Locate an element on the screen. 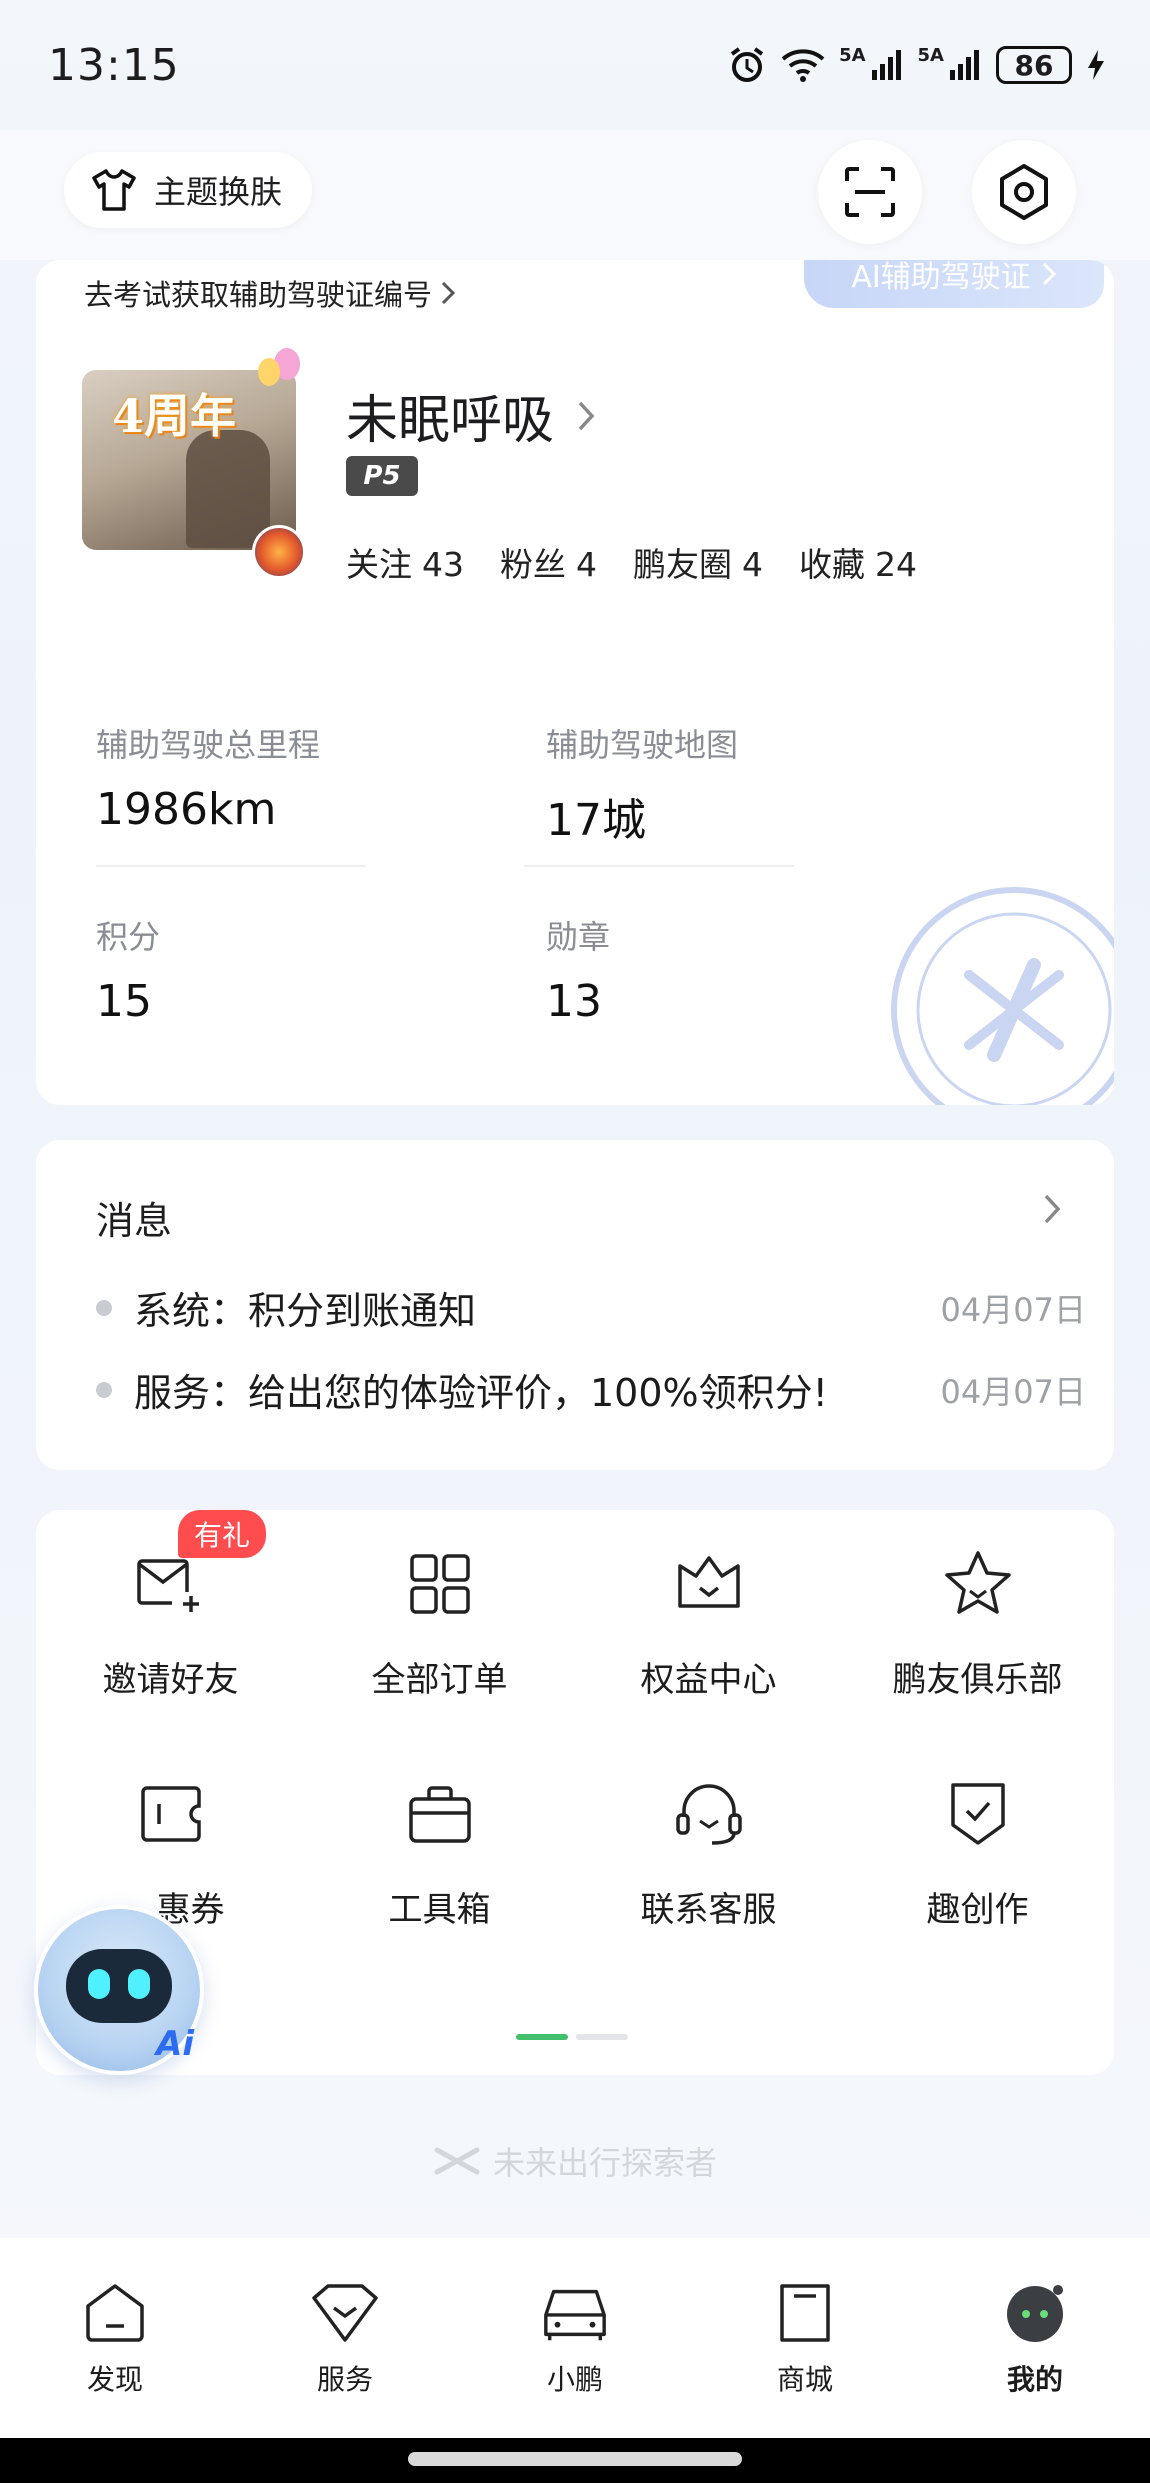 This screenshot has height=2483, width=1150. brand-slogan: 未来出行探索者 is located at coordinates (575, 2161).